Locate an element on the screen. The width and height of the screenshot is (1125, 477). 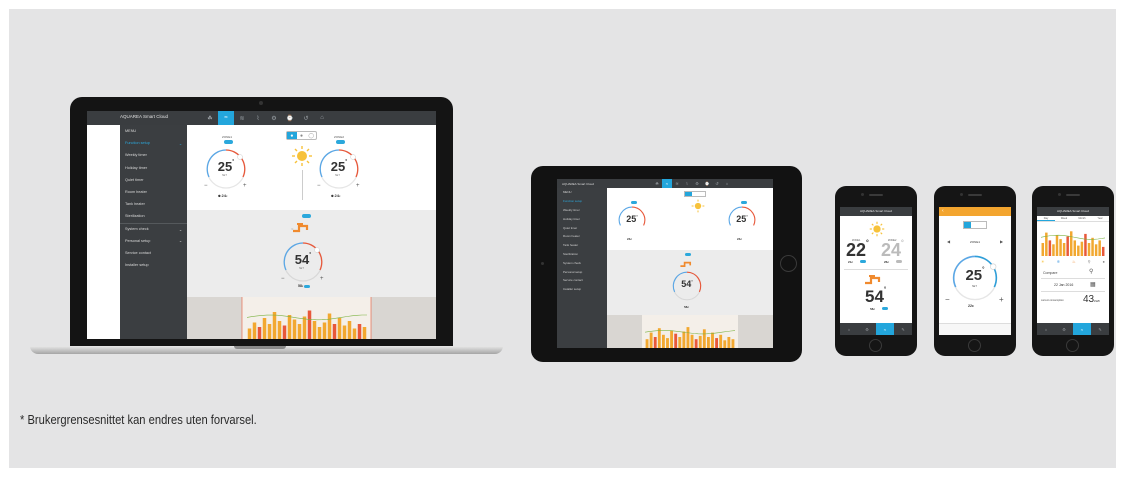
phone1-tab-thermostat-icon: ≈ is located at coordinates (885, 329).